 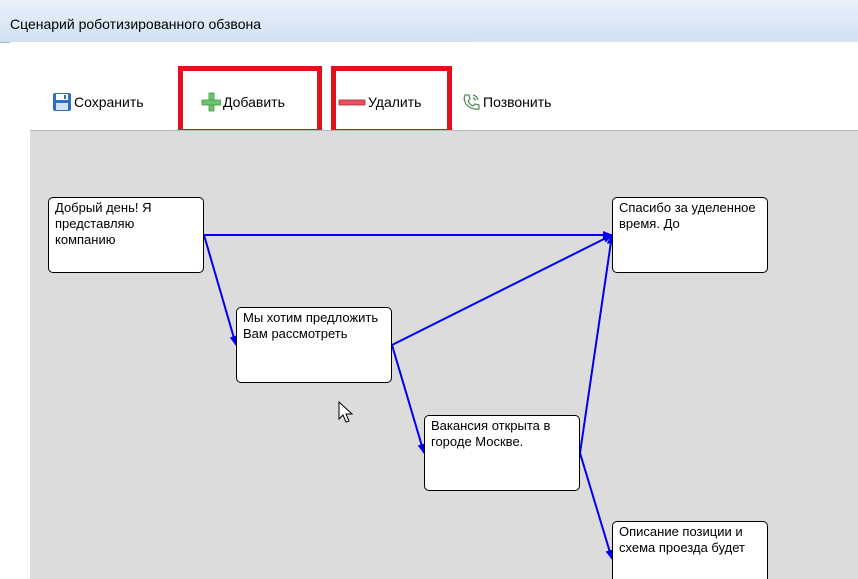 I want to click on node-description: Описание позиции и схема проезда будет, so click(x=690, y=550).